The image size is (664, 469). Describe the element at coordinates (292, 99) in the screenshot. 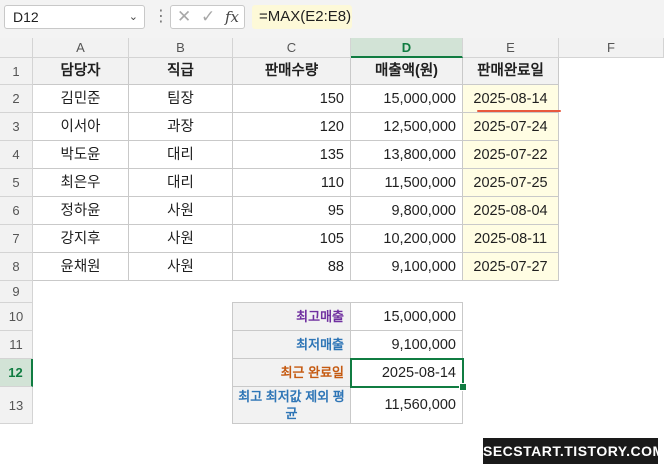

I see `table-cell: 150` at that location.